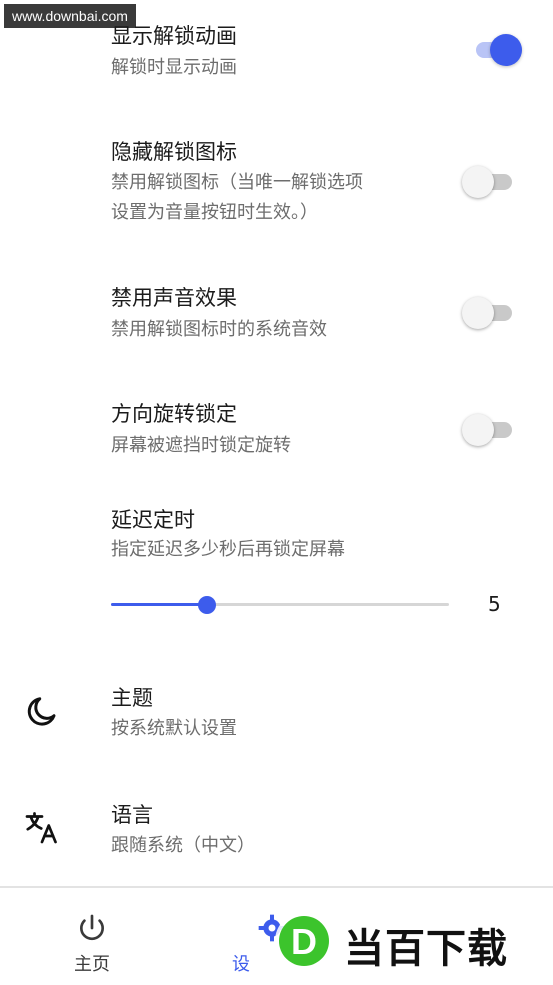  What do you see at coordinates (276, 313) in the screenshot?
I see `setting-disable-sound: 禁用声音效果 禁用解锁图标时的系统音效` at bounding box center [276, 313].